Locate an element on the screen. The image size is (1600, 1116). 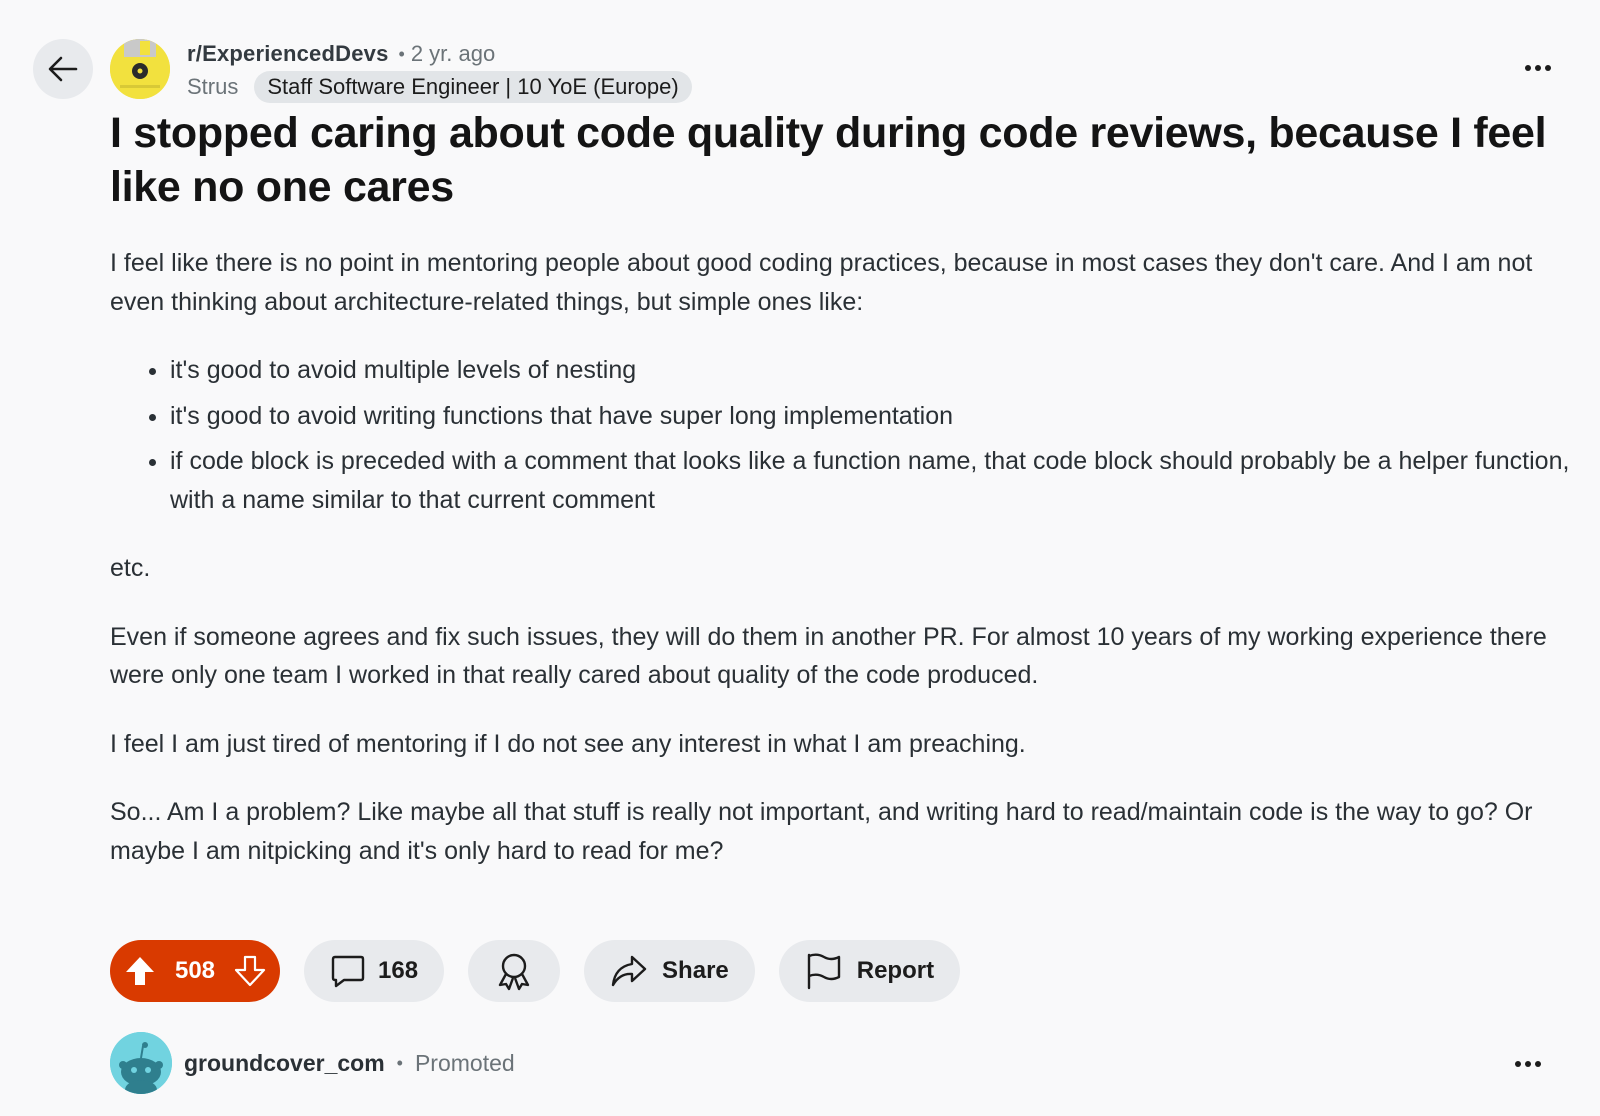
post-actions: 508 168 Share Report is located at coordinates (547, 971).